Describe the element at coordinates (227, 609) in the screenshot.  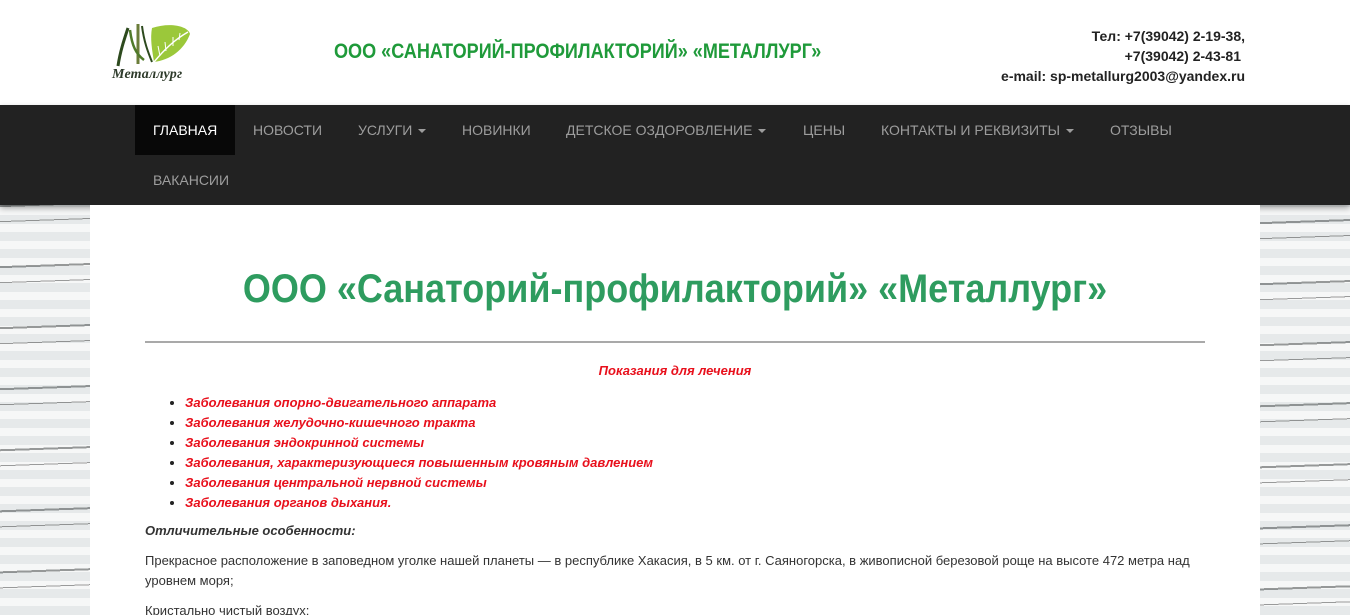
I see `paragraph-air: Кристально чистый воздух;` at that location.